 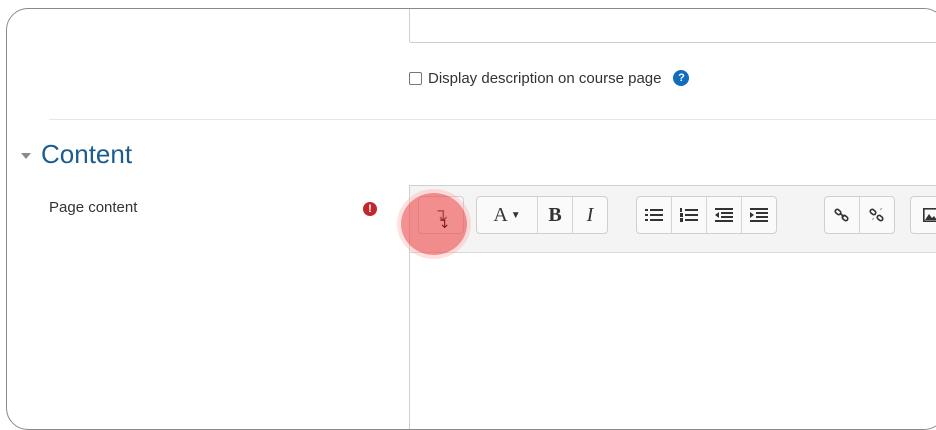 I want to click on unlink-button, so click(x=877, y=215).